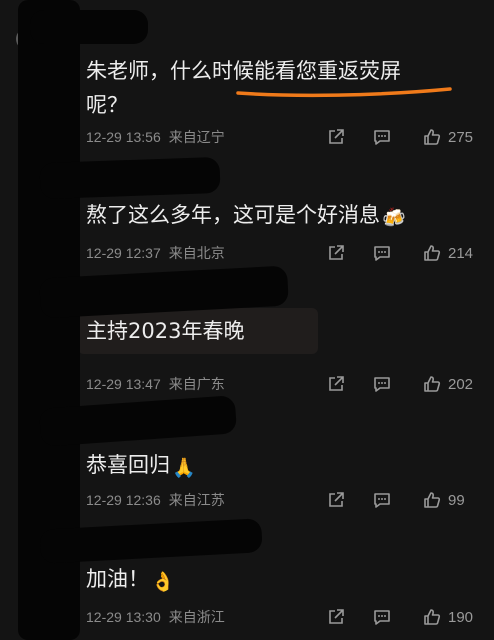 The height and width of the screenshot is (640, 494). What do you see at coordinates (196, 501) in the screenshot?
I see `comment-location: 来自江苏` at bounding box center [196, 501].